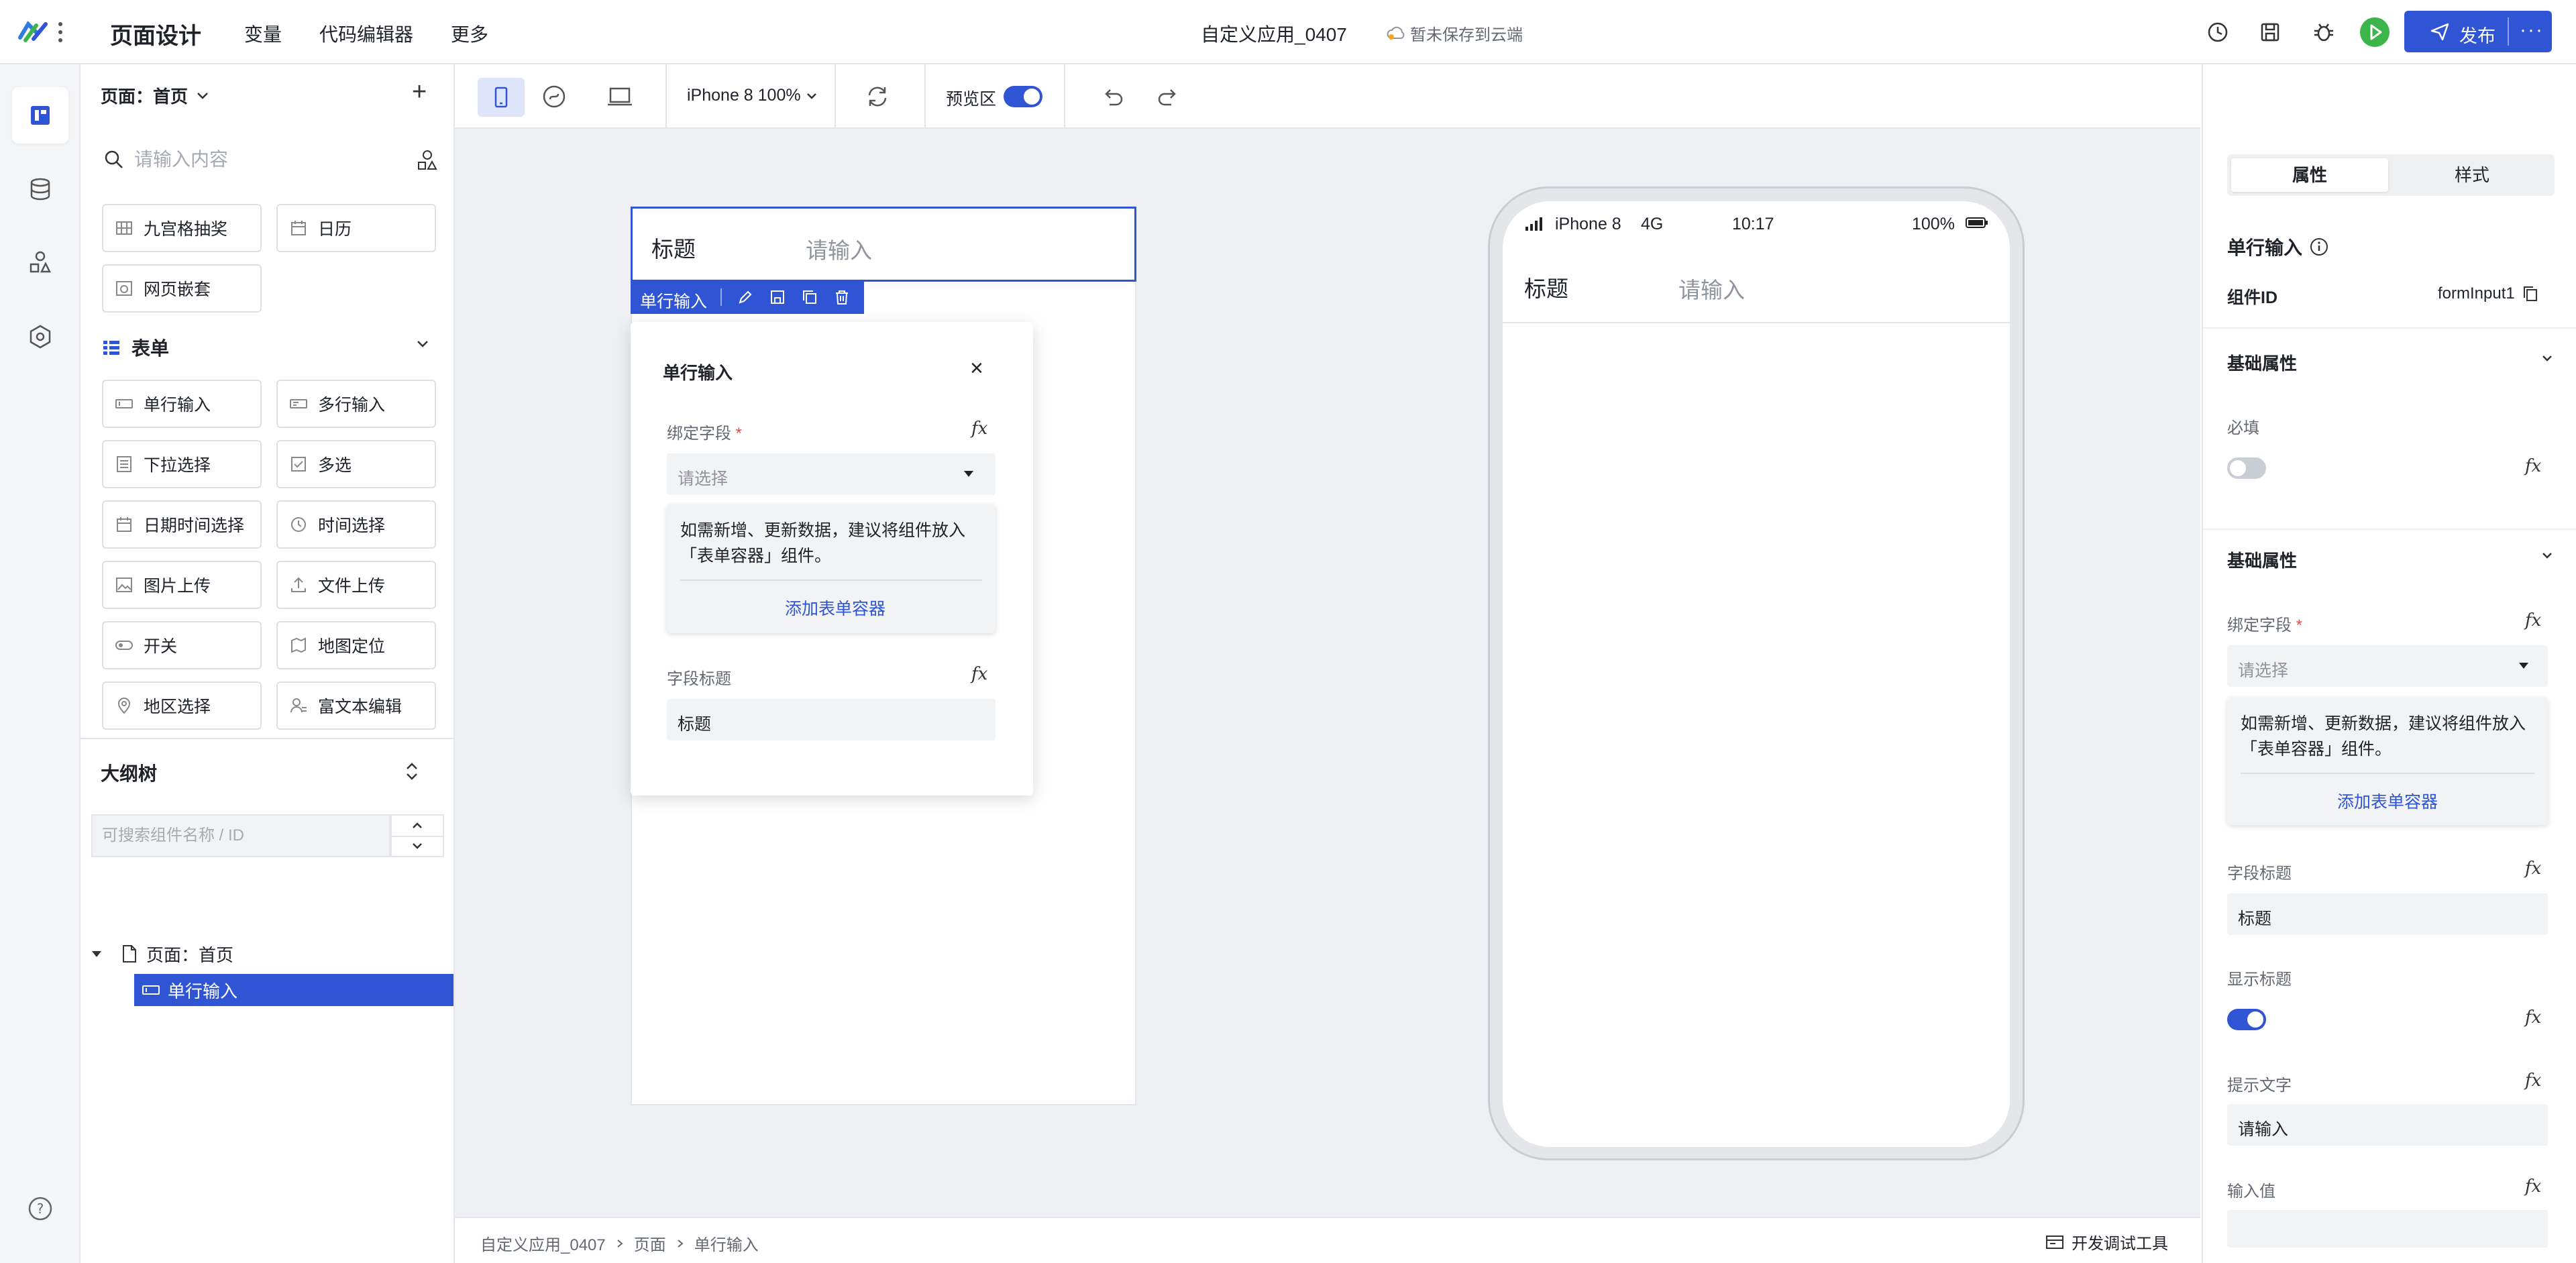 The image size is (2576, 1263). I want to click on component-calendar: 日历, so click(356, 228).